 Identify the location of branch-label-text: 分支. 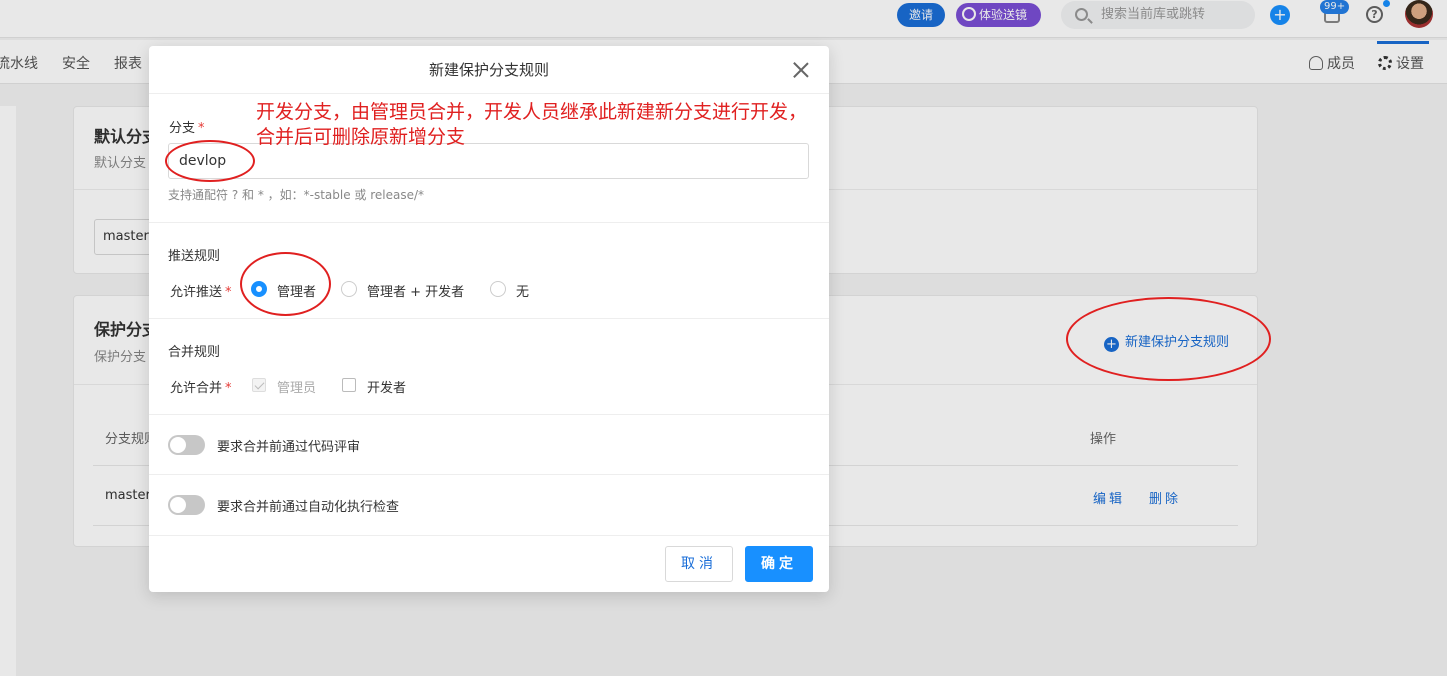
(182, 128).